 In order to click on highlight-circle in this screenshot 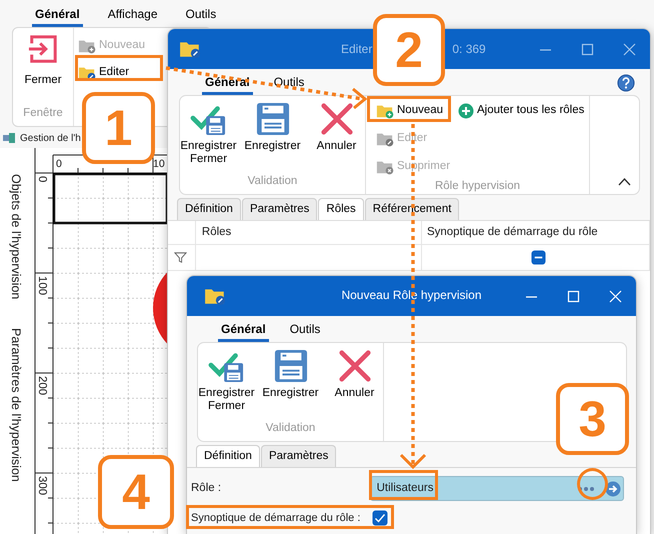, I will do `click(592, 484)`.